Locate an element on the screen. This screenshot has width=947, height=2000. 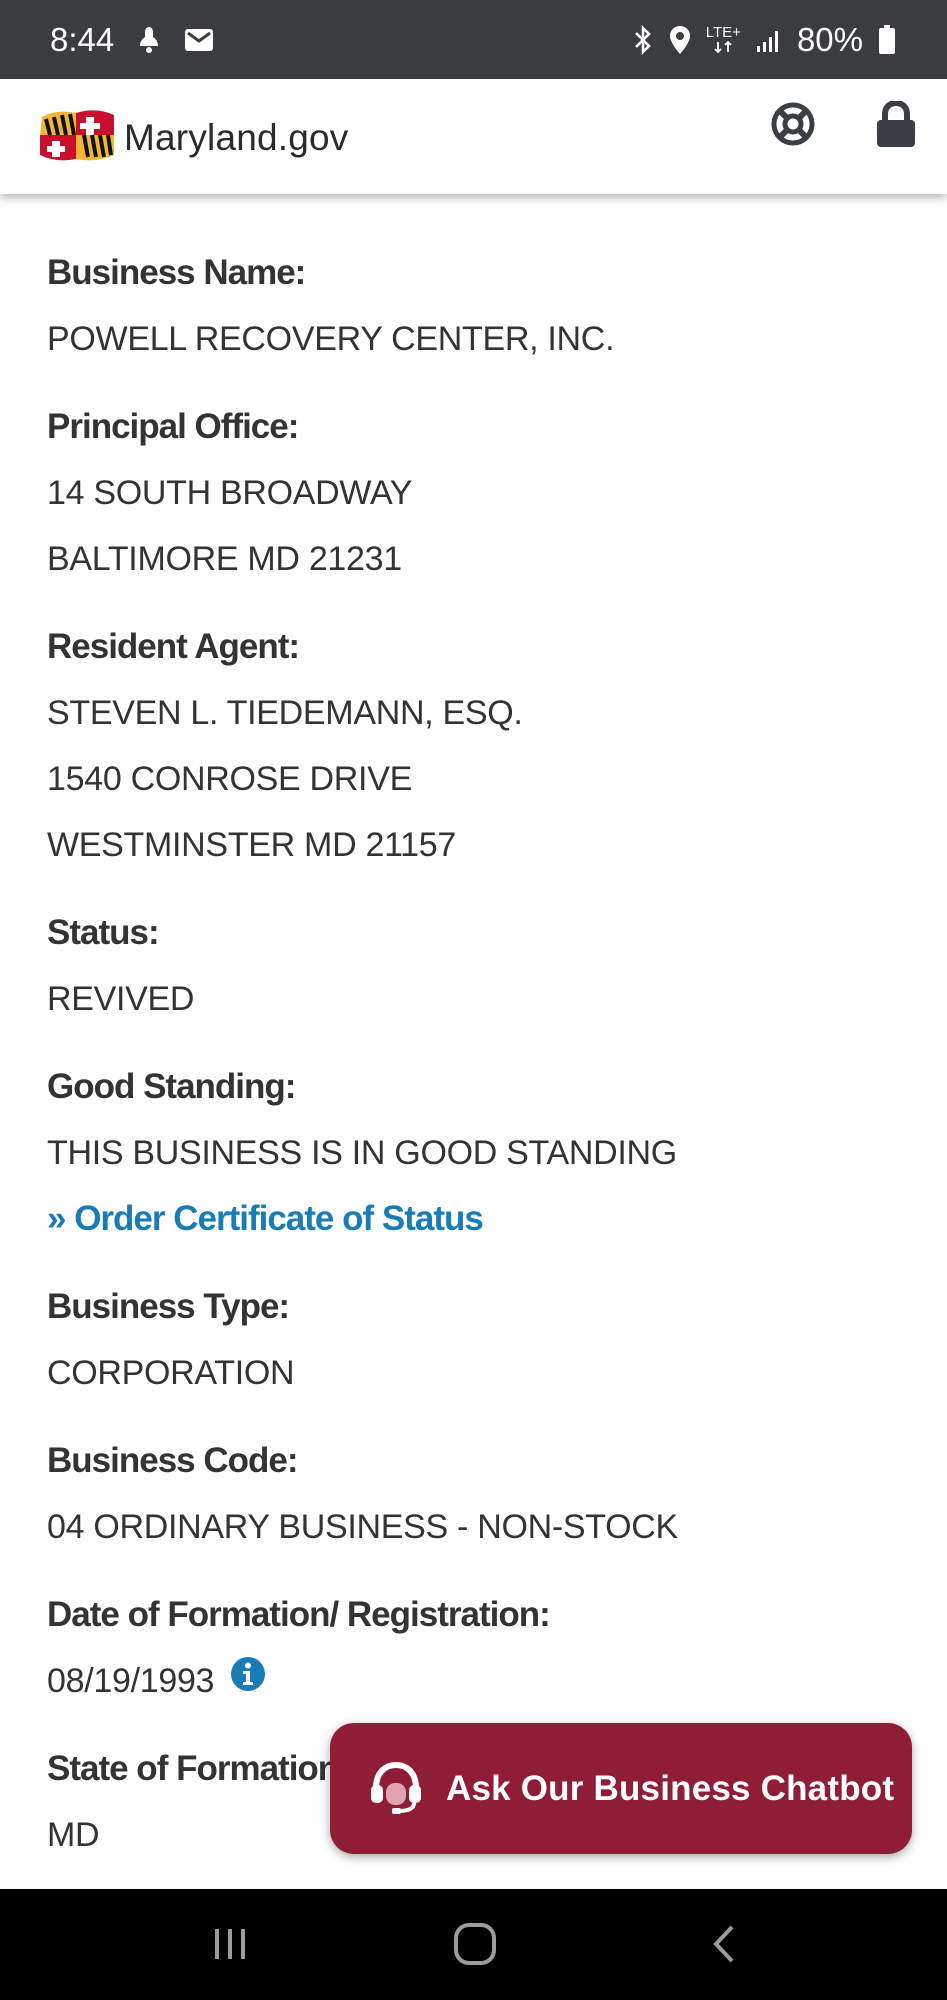
headset-icon is located at coordinates (396, 1788).